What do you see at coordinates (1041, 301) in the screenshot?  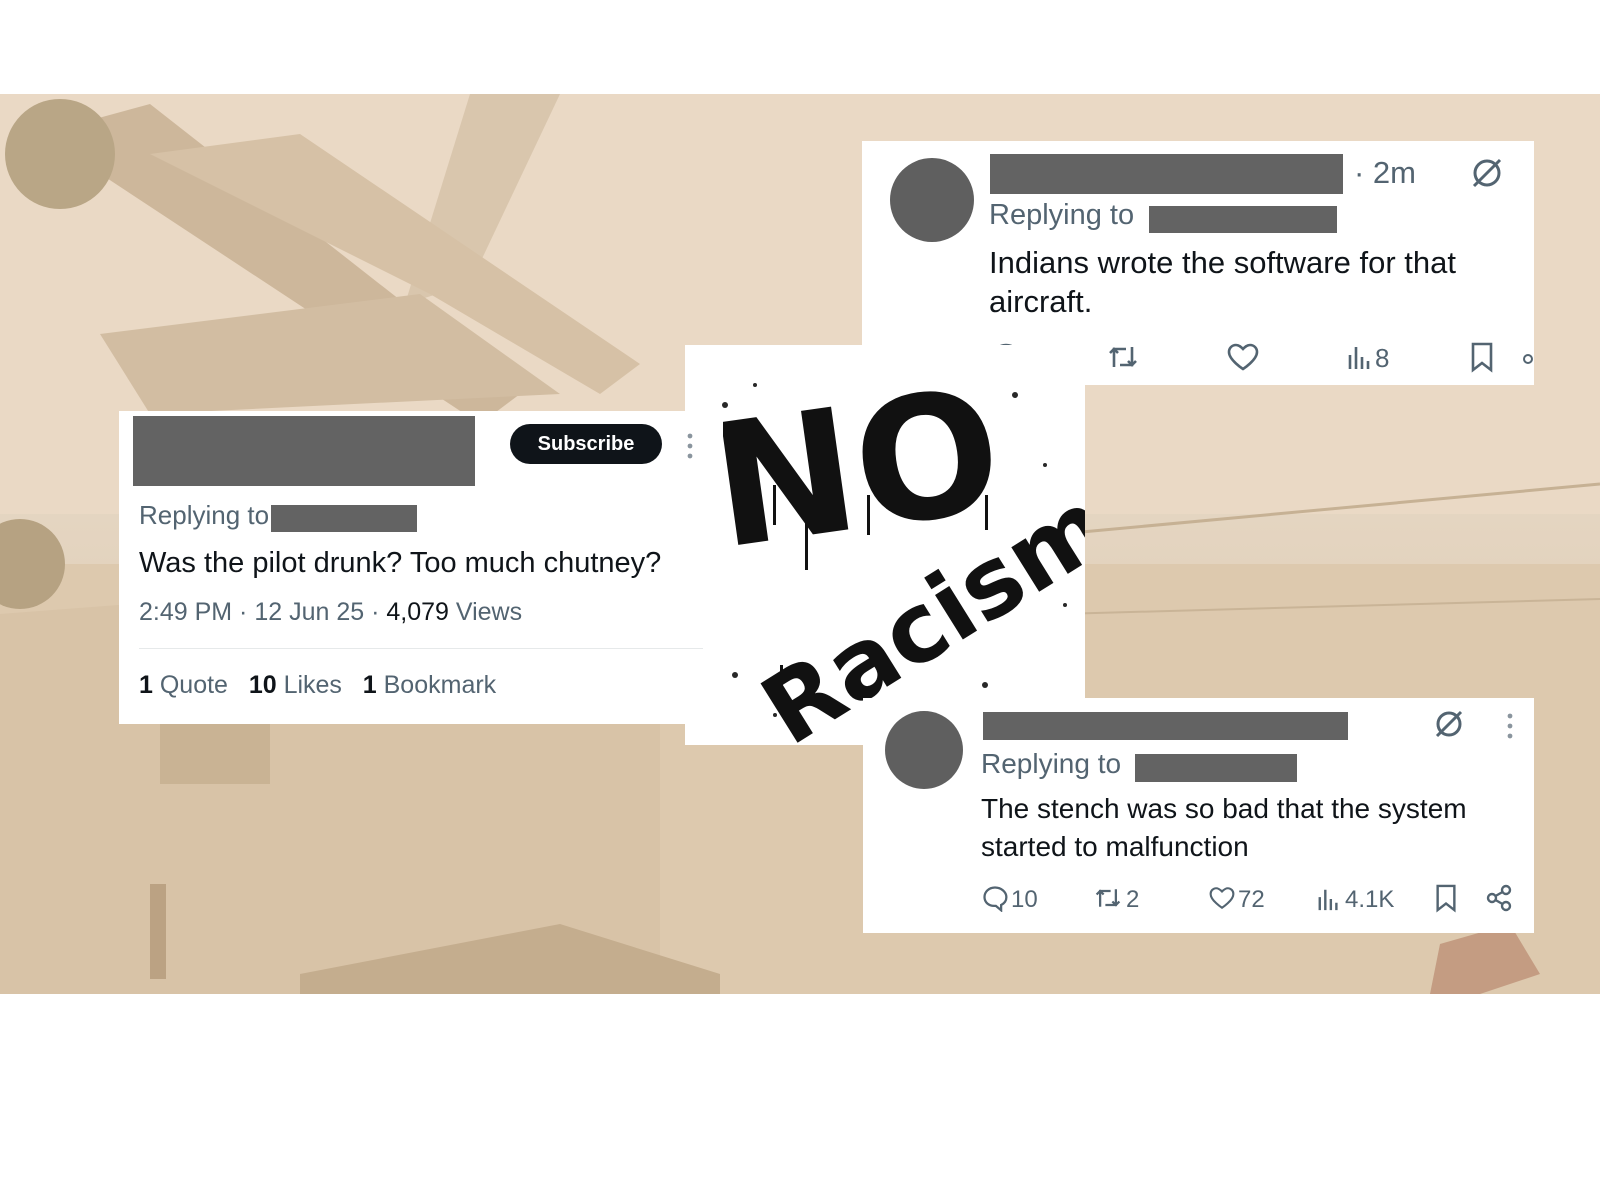 I see `tweet-text-line2: aircraft.` at bounding box center [1041, 301].